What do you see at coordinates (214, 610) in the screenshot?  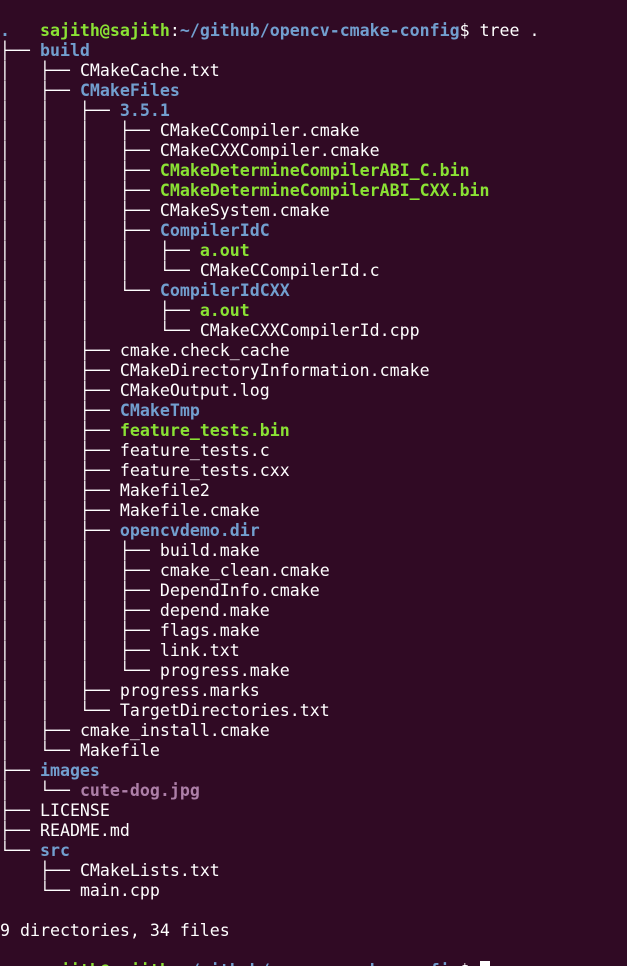 I see `file-name: depend.make` at bounding box center [214, 610].